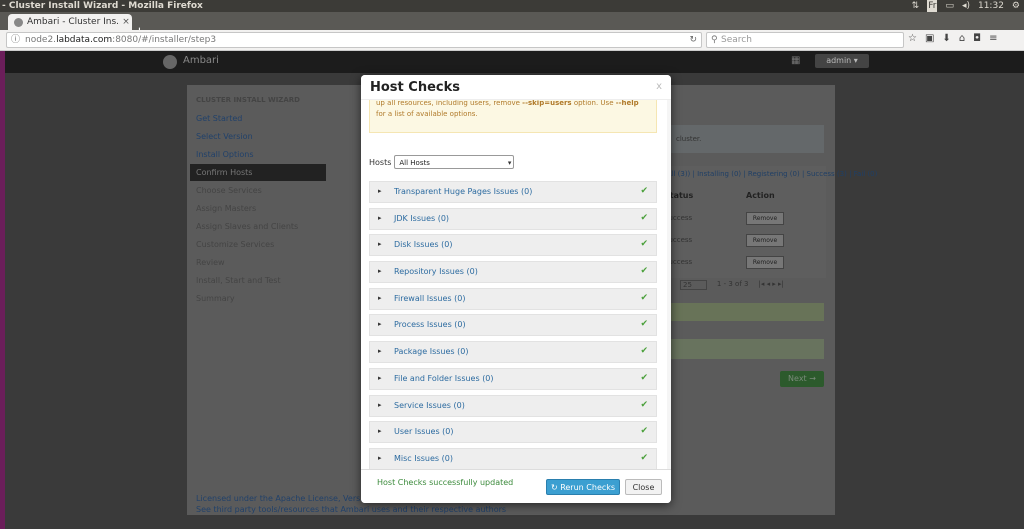 This screenshot has width=1024, height=529. Describe the element at coordinates (743, 139) in the screenshot. I see `background-note: cluster.` at that location.